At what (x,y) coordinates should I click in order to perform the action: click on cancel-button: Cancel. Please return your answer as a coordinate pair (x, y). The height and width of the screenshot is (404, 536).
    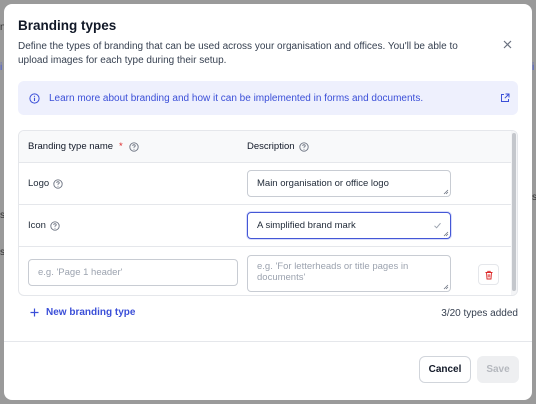
    Looking at the image, I should click on (445, 369).